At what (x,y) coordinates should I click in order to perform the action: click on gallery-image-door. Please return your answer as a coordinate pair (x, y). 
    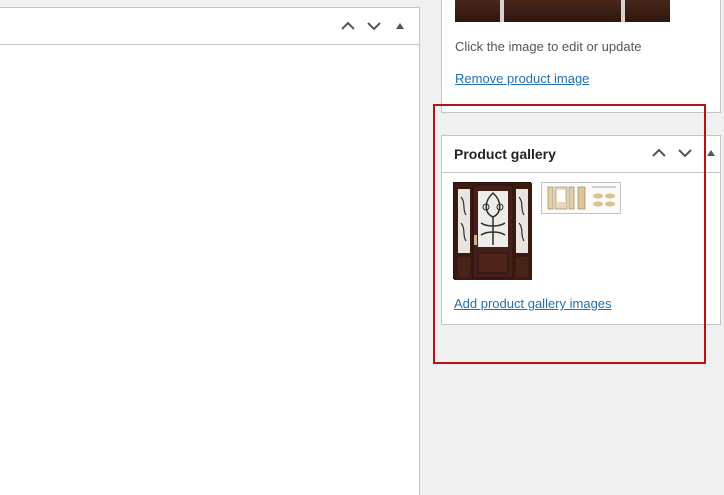
    Looking at the image, I should click on (492, 231).